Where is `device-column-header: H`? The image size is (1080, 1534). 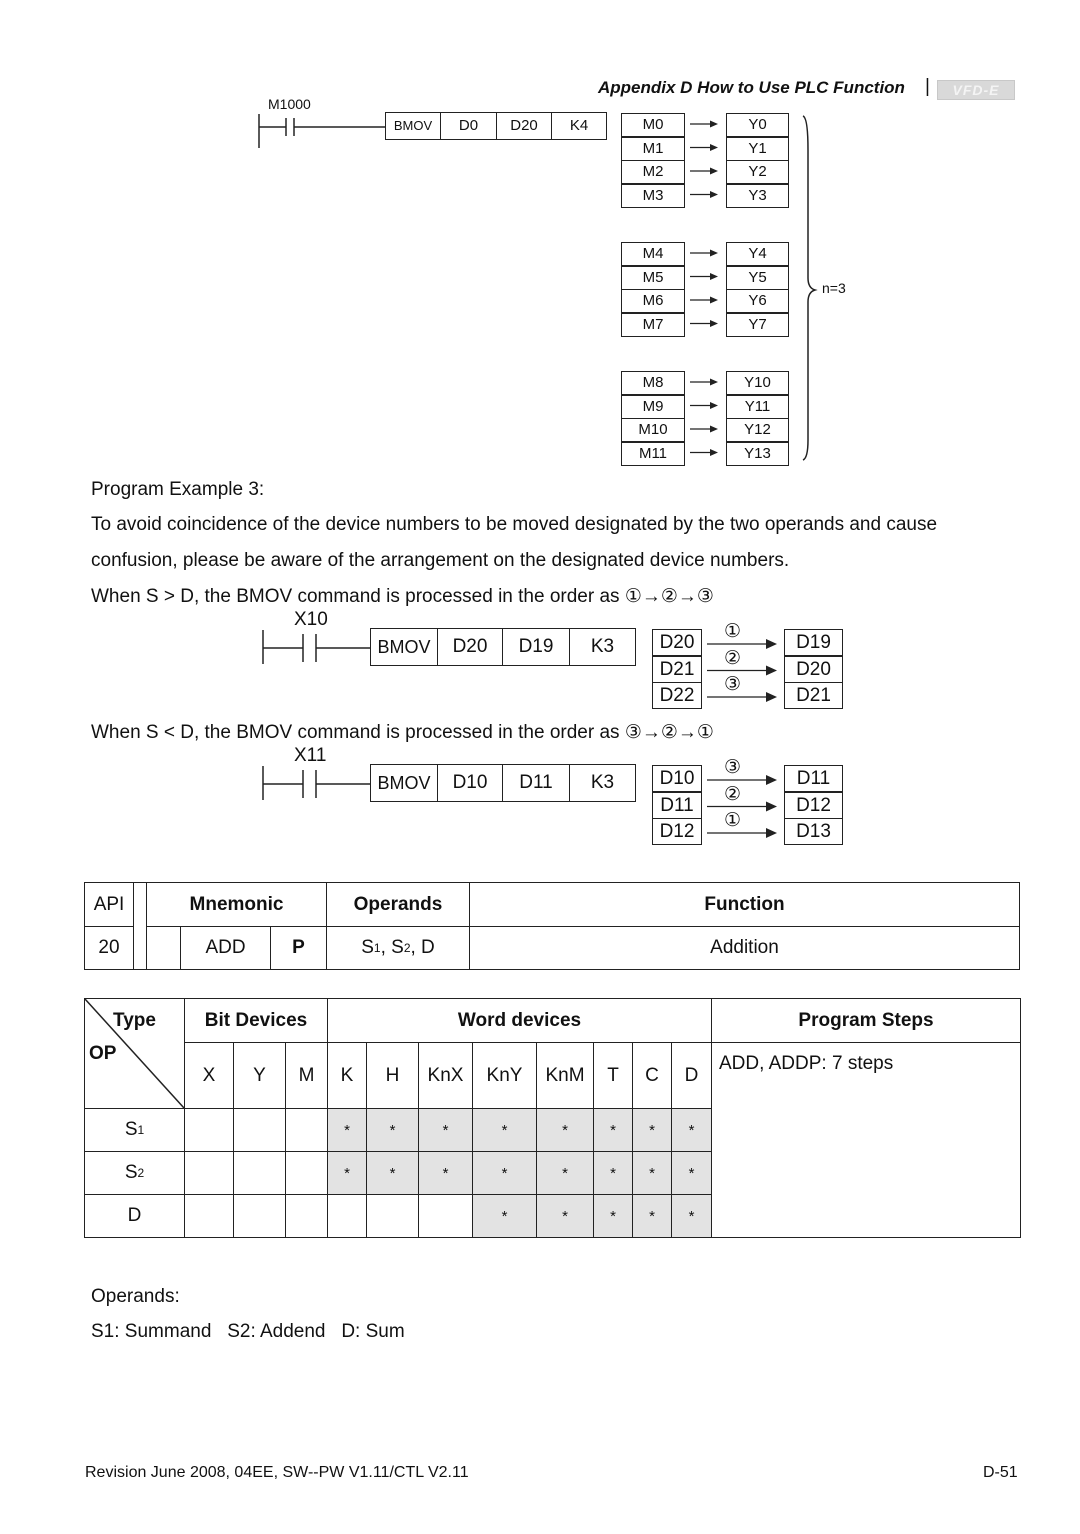
device-column-header: H is located at coordinates (392, 1075).